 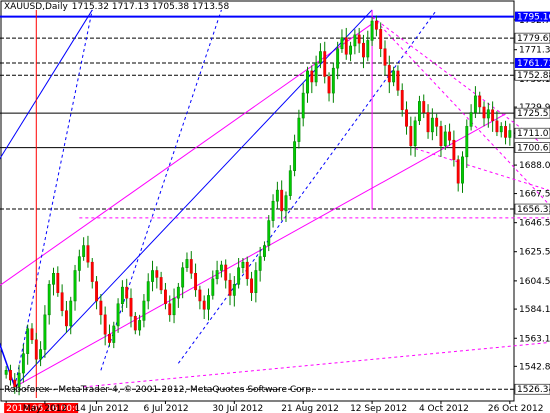 What do you see at coordinates (534, 224) in the screenshot?
I see `y-tick-label: 1646.50` at bounding box center [534, 224].